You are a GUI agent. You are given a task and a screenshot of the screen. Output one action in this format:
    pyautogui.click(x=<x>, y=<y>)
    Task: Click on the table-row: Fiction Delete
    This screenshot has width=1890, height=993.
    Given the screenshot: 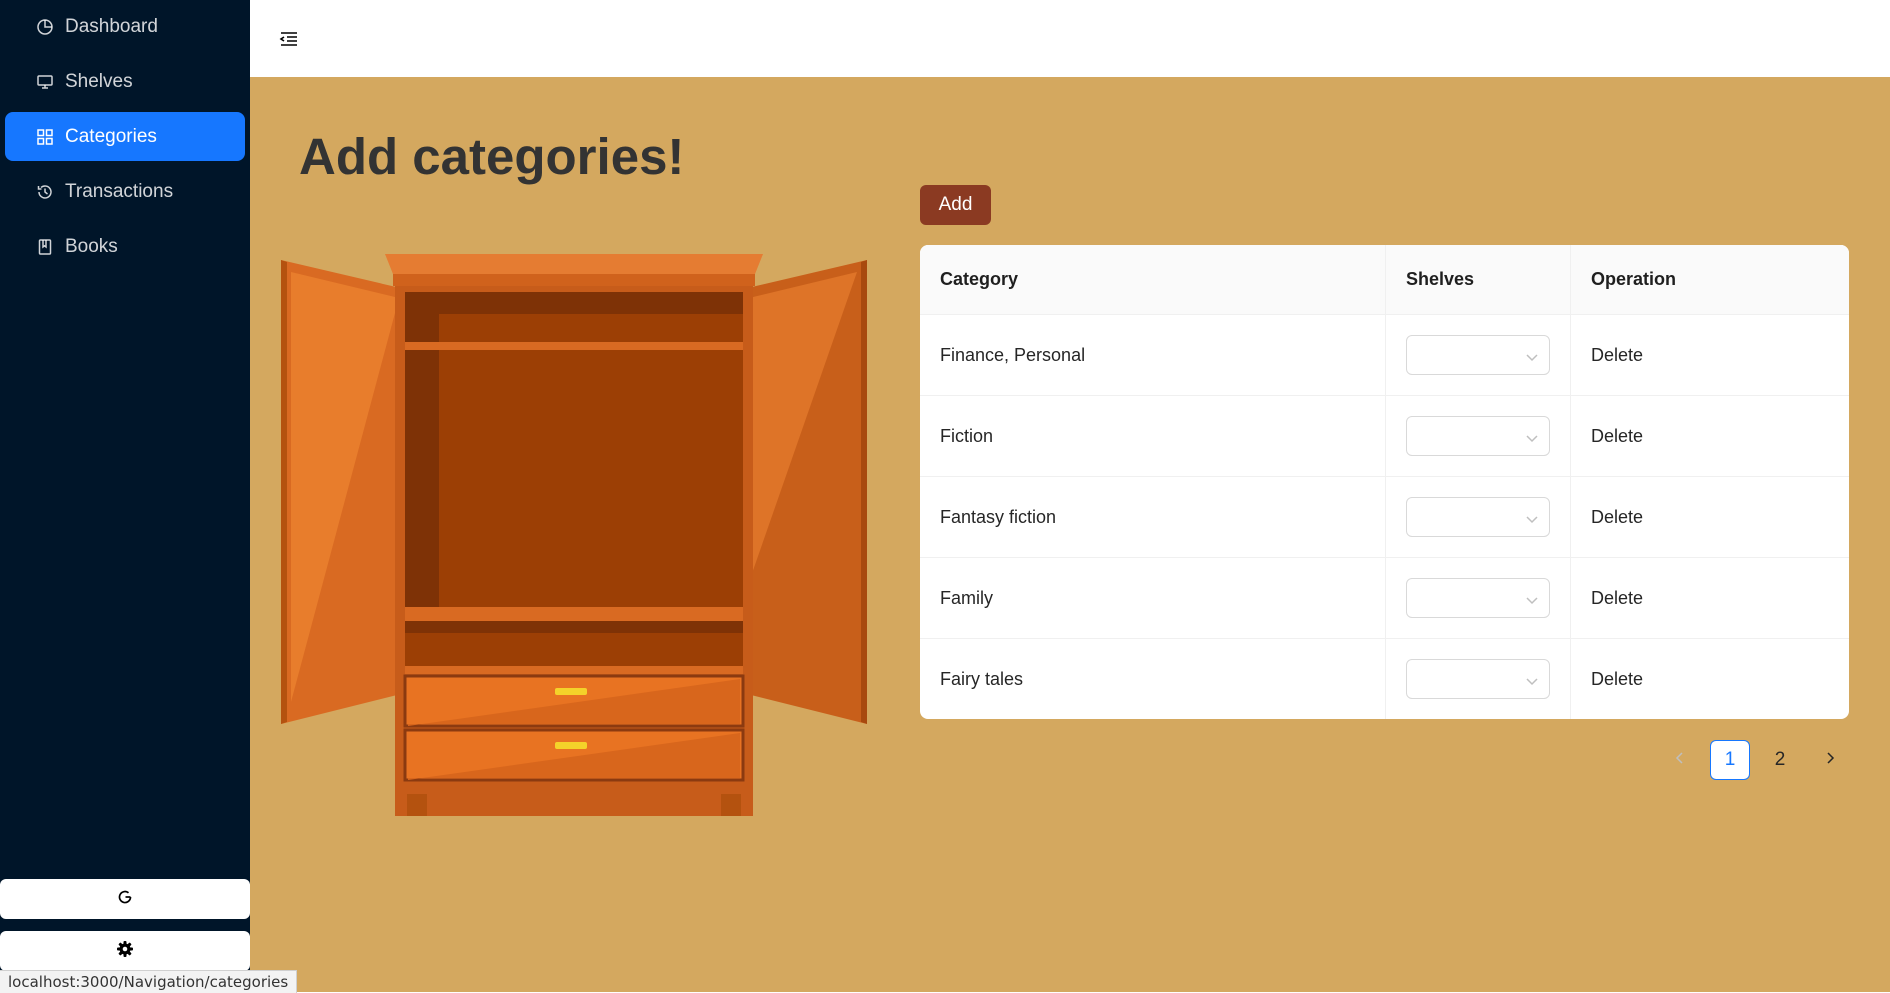 What is the action you would take?
    pyautogui.click(x=1384, y=436)
    